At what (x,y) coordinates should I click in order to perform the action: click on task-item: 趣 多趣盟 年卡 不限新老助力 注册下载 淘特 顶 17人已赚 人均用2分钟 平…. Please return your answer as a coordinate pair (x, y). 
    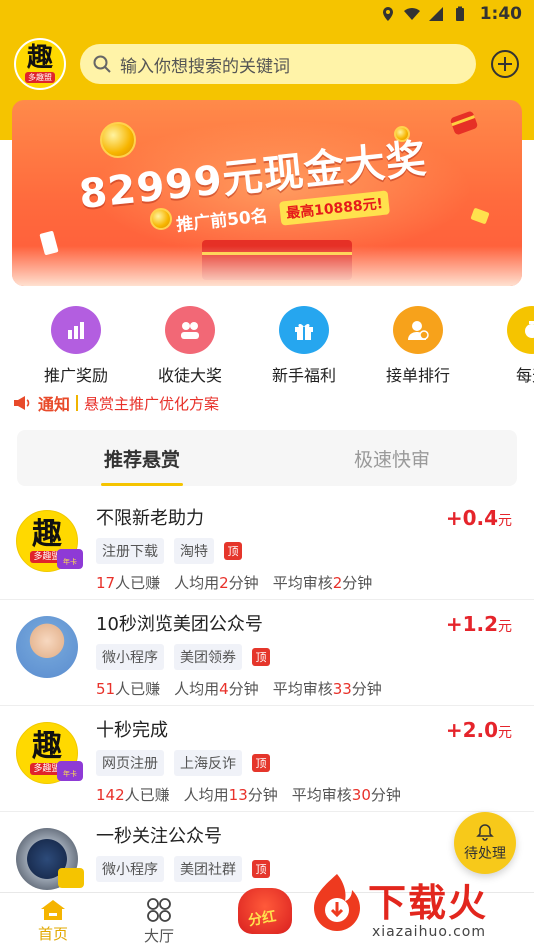
    Looking at the image, I should click on (267, 547).